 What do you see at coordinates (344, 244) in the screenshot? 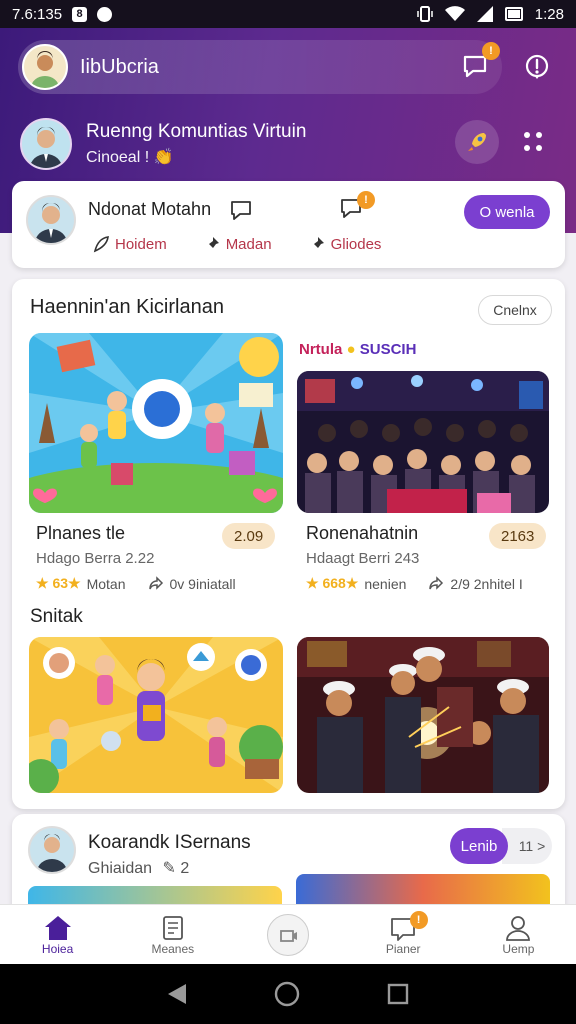
I see `action-item: Gliodes` at bounding box center [344, 244].